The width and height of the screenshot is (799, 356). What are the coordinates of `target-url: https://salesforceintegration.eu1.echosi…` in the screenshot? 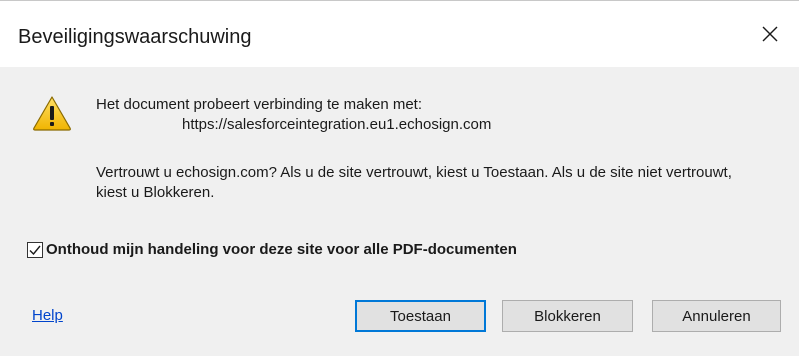 It's located at (337, 124).